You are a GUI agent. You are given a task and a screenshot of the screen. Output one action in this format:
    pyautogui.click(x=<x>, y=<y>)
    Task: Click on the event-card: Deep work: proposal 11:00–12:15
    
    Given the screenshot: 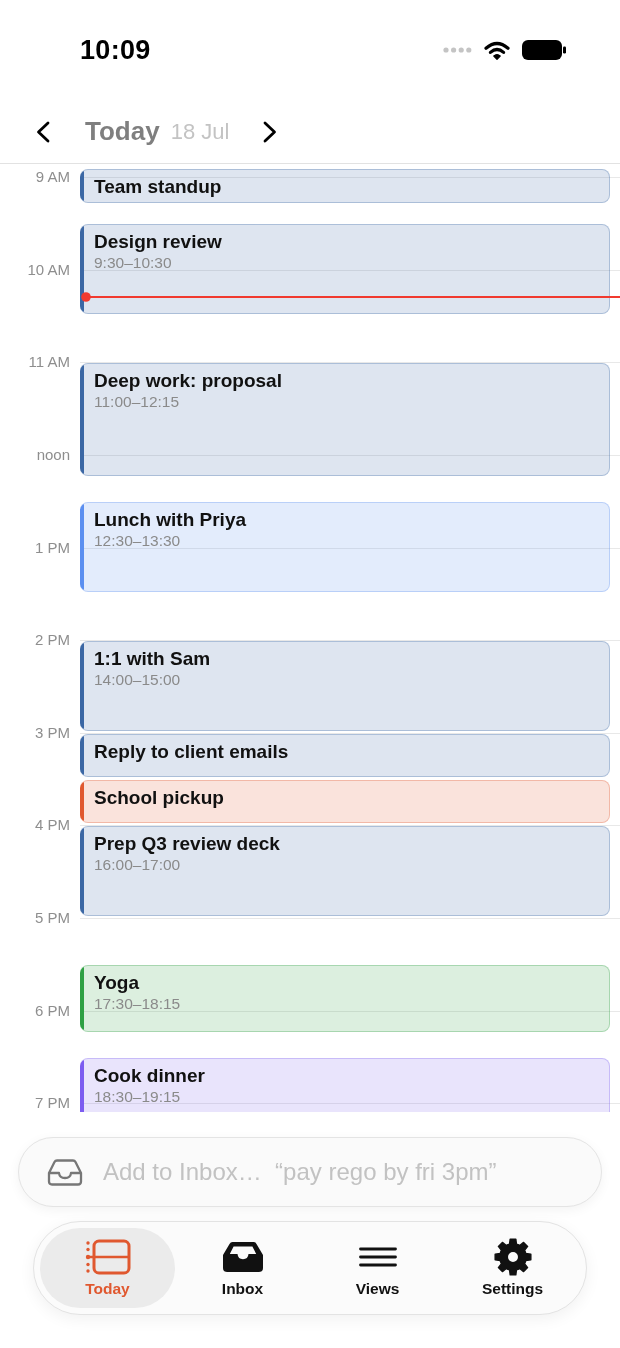 What is the action you would take?
    pyautogui.click(x=345, y=420)
    